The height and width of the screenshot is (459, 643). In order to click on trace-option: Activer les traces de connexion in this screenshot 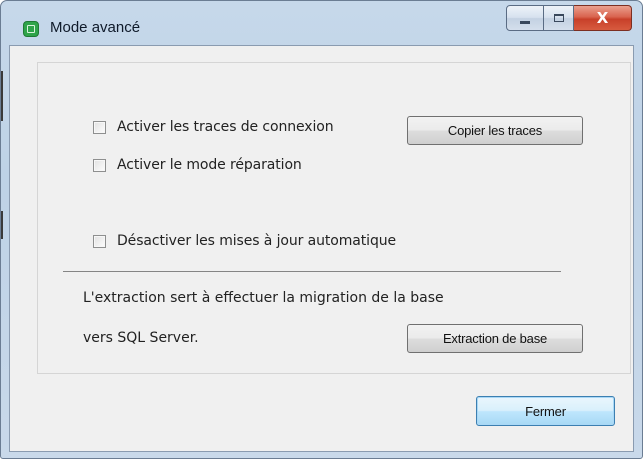, I will do `click(213, 127)`.